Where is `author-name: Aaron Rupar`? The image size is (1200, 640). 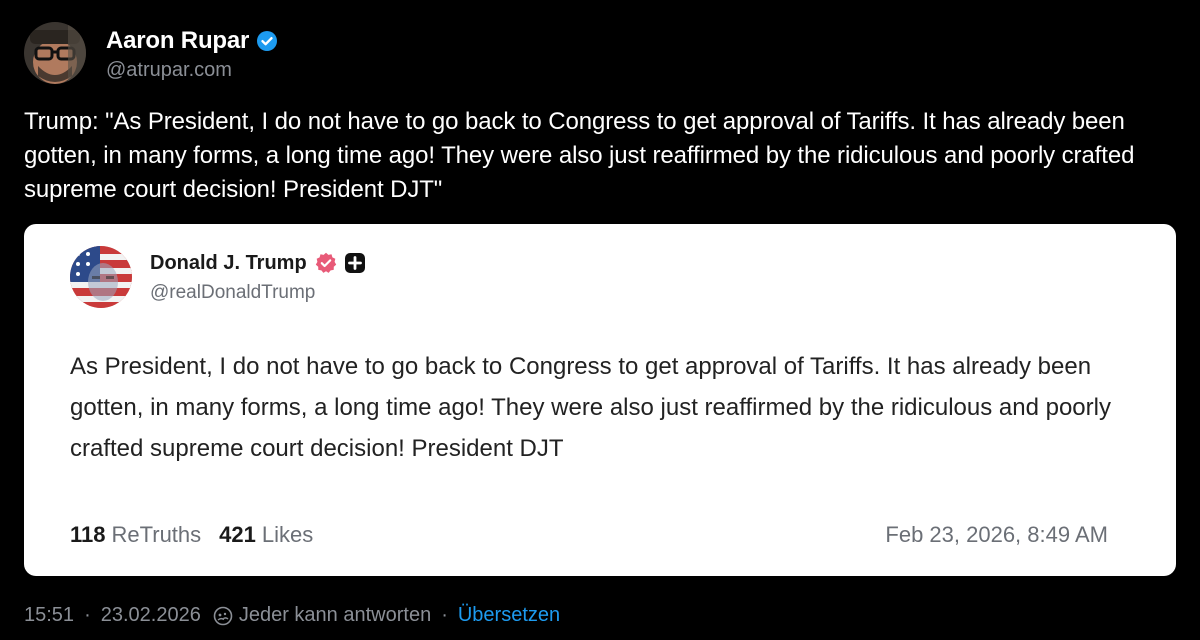 author-name: Aaron Rupar is located at coordinates (177, 41).